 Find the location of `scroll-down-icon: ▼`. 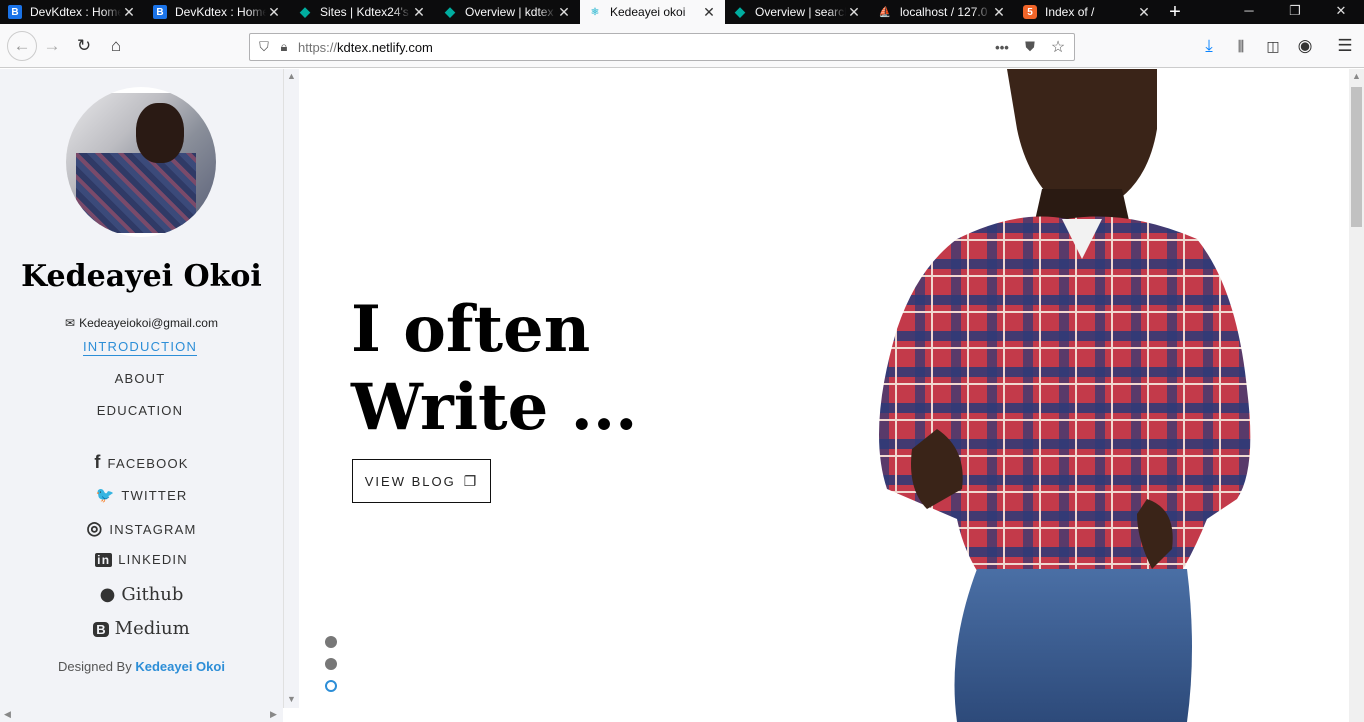

scroll-down-icon: ▼ is located at coordinates (291, 699).